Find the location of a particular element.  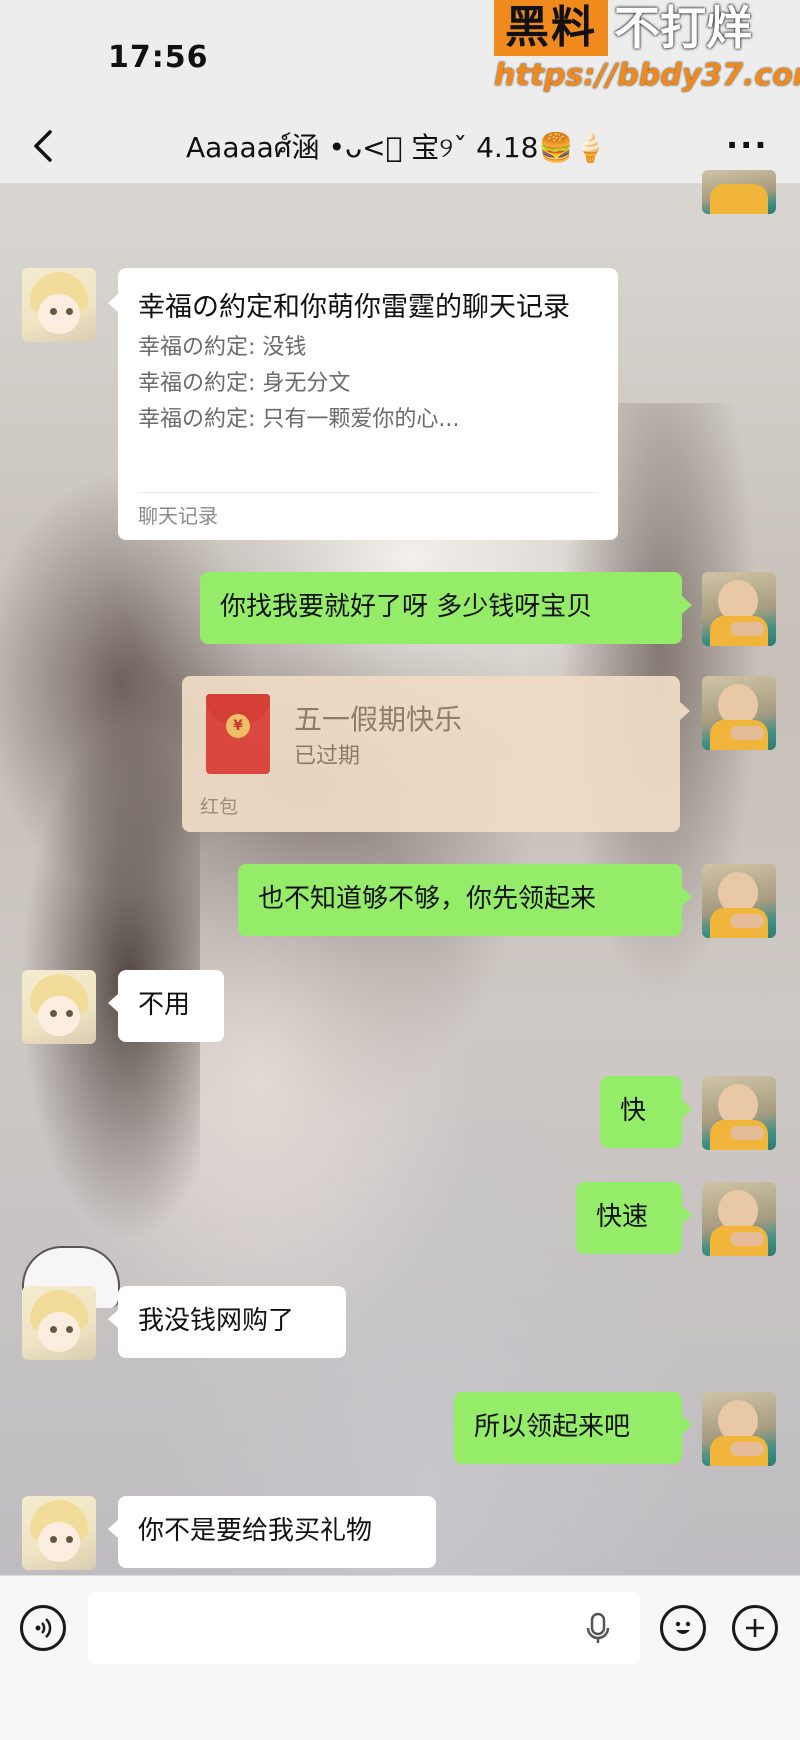

red-packet-coin: ¥ is located at coordinates (238, 726).